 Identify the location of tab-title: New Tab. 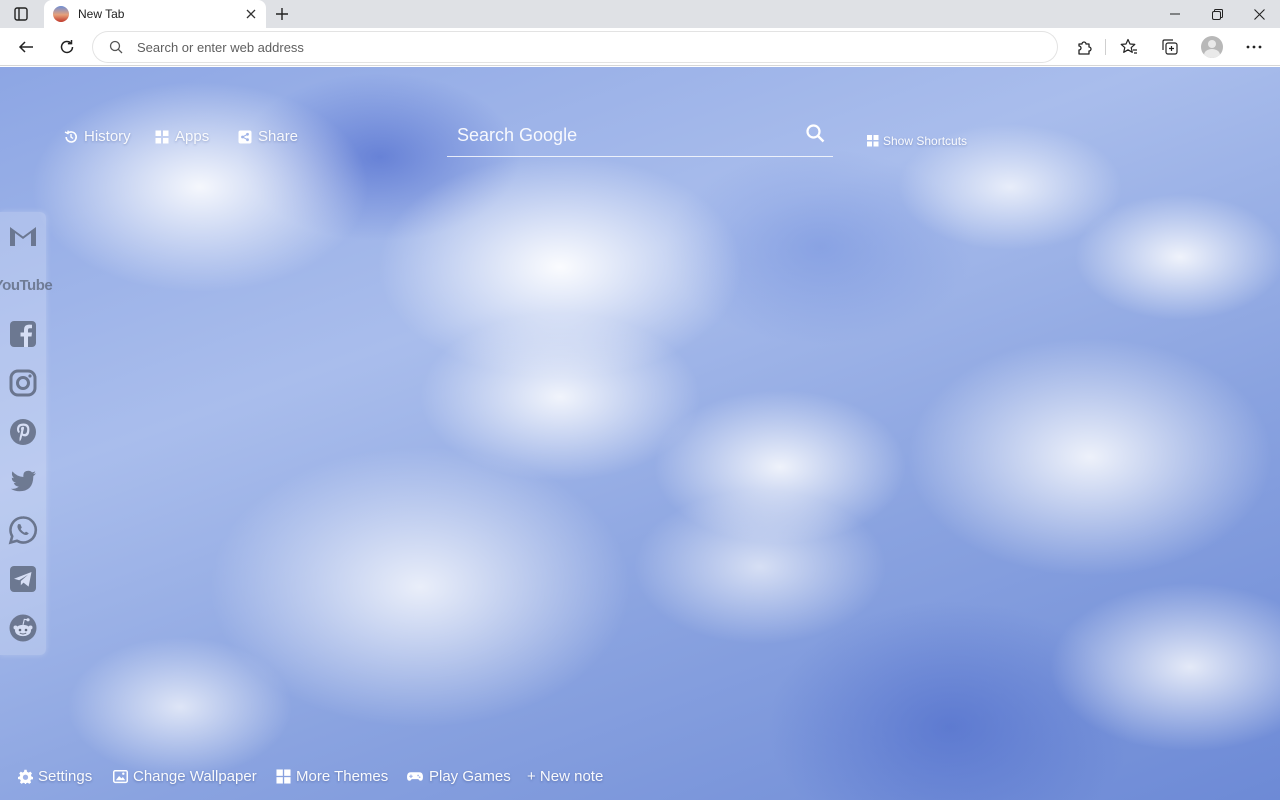
(101, 14).